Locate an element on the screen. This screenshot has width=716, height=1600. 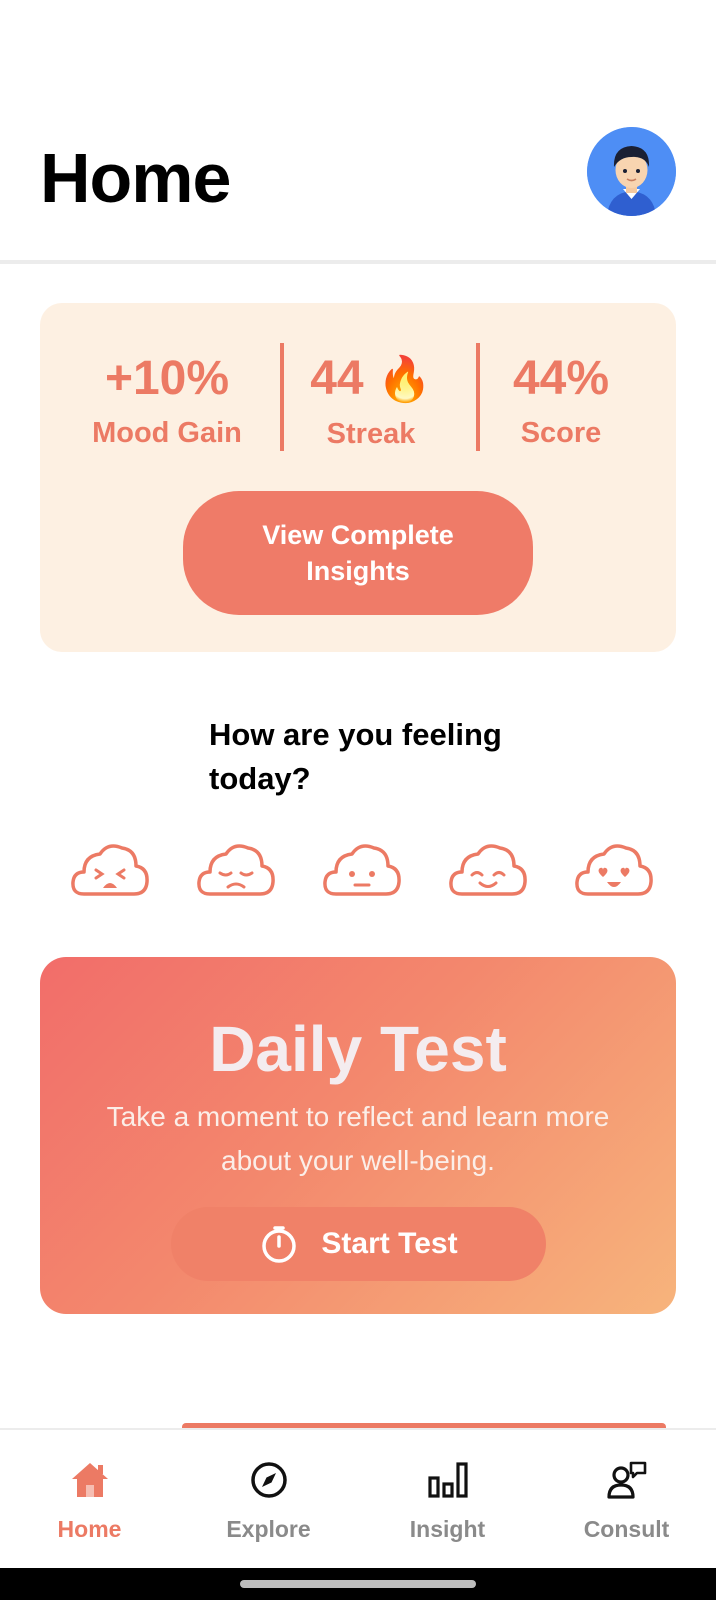
system-home-bar is located at coordinates (358, 1584).